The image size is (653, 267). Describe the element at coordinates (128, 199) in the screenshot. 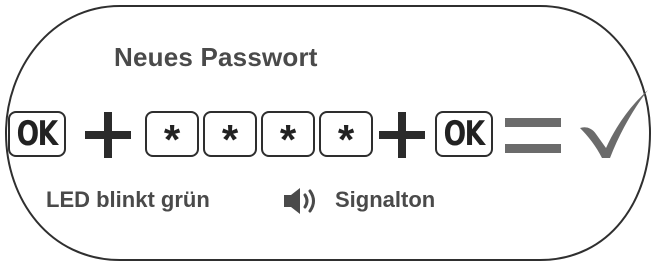

I see `led-status-text: LED blinkt grün` at that location.